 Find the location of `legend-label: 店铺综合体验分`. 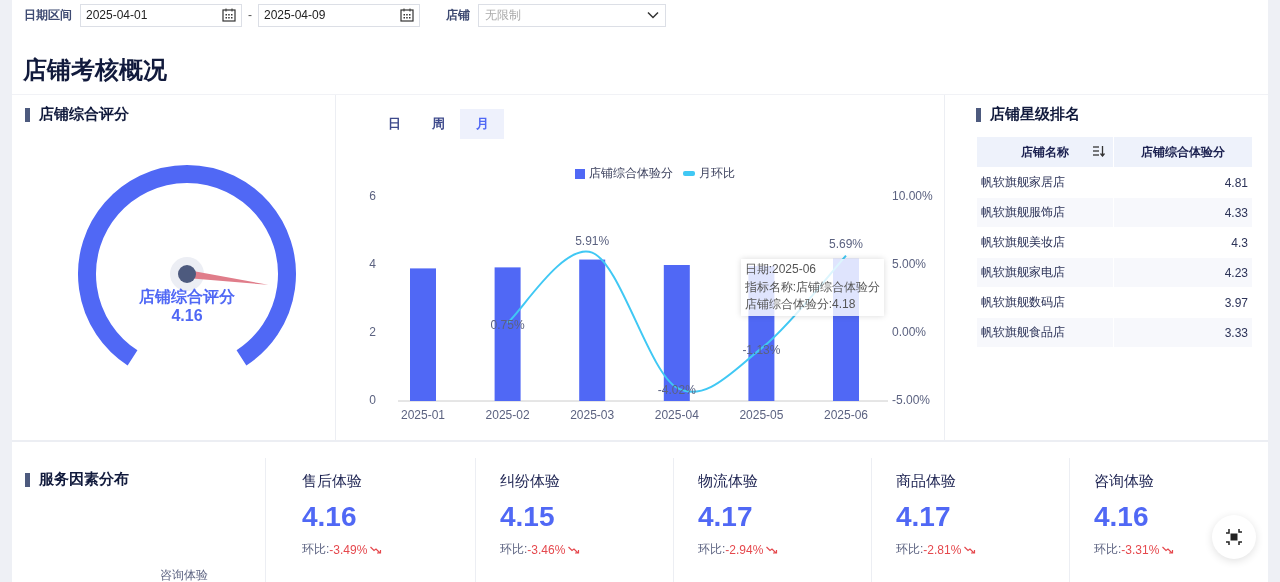

legend-label: 店铺综合体验分 is located at coordinates (631, 173).